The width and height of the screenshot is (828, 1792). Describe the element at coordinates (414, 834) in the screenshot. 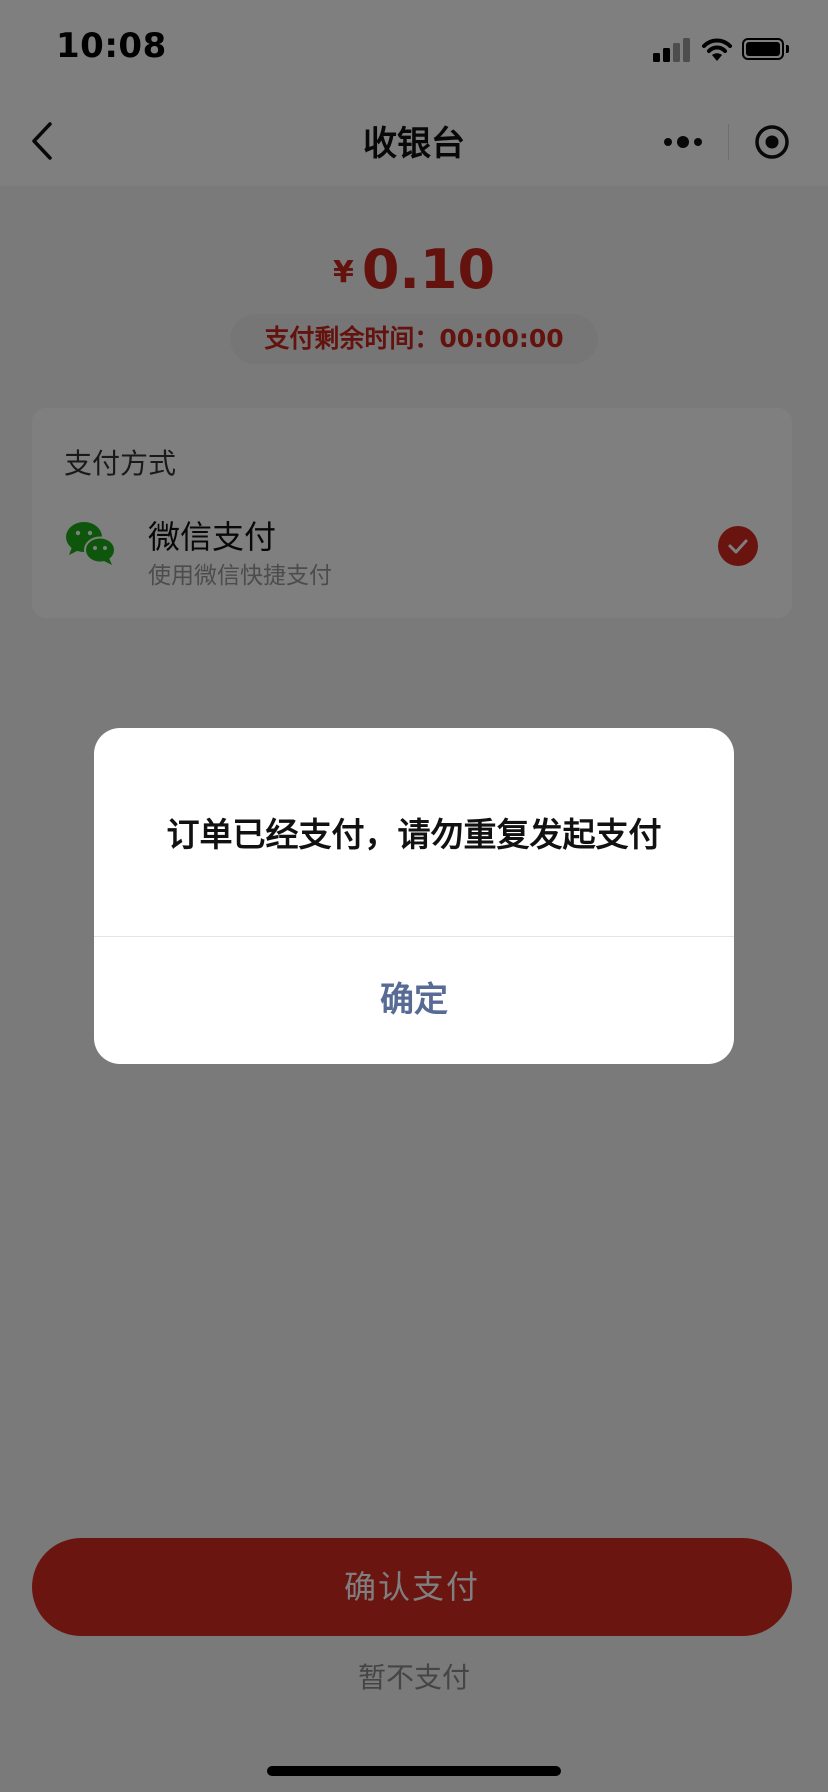

I see `dialog-message: 订单已经支付，请勿重复发起支付` at that location.